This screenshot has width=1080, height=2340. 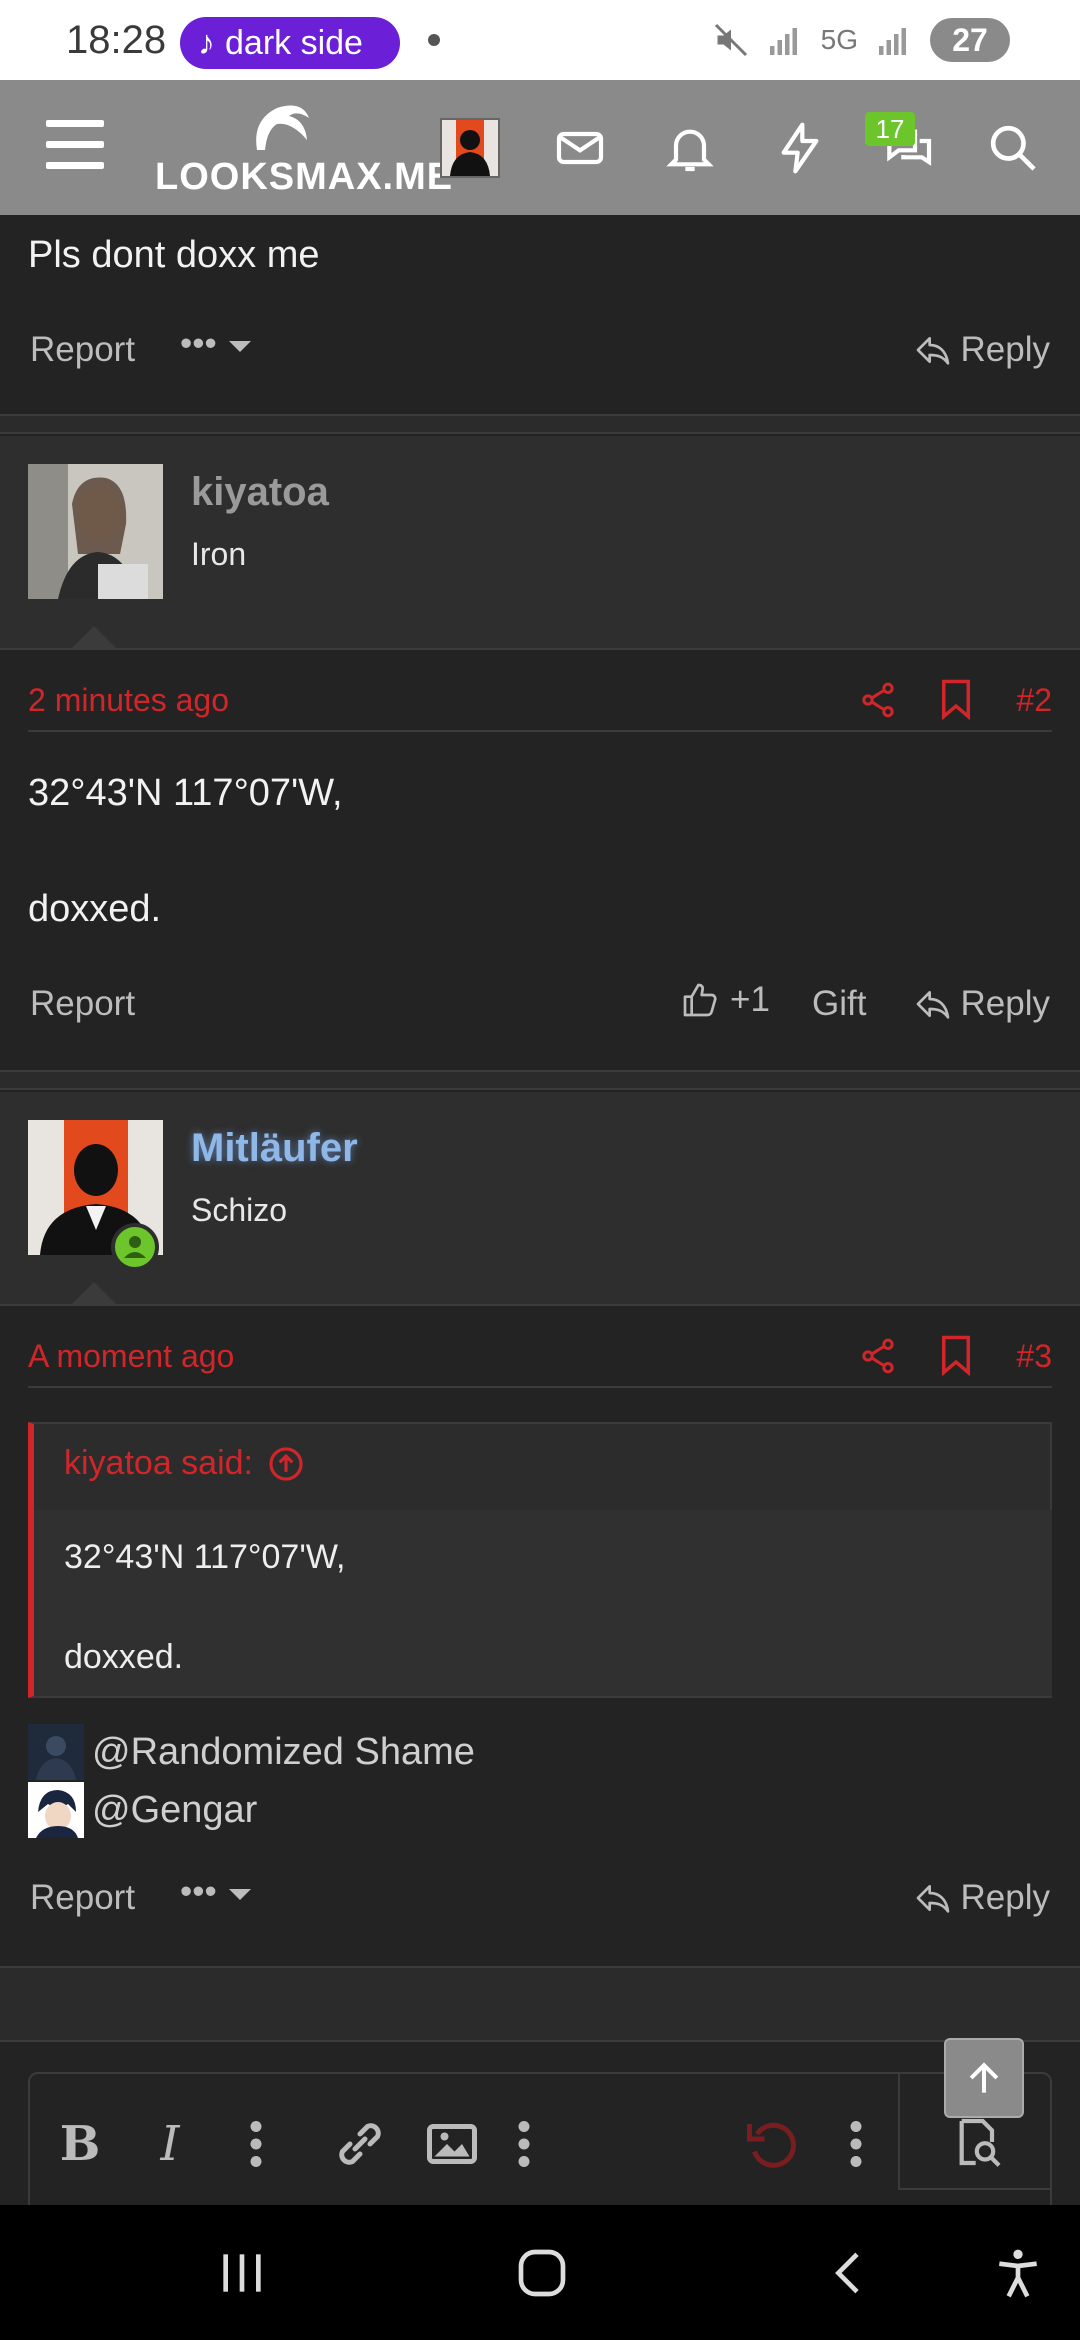 I want to click on like-count: +1, so click(x=750, y=999).